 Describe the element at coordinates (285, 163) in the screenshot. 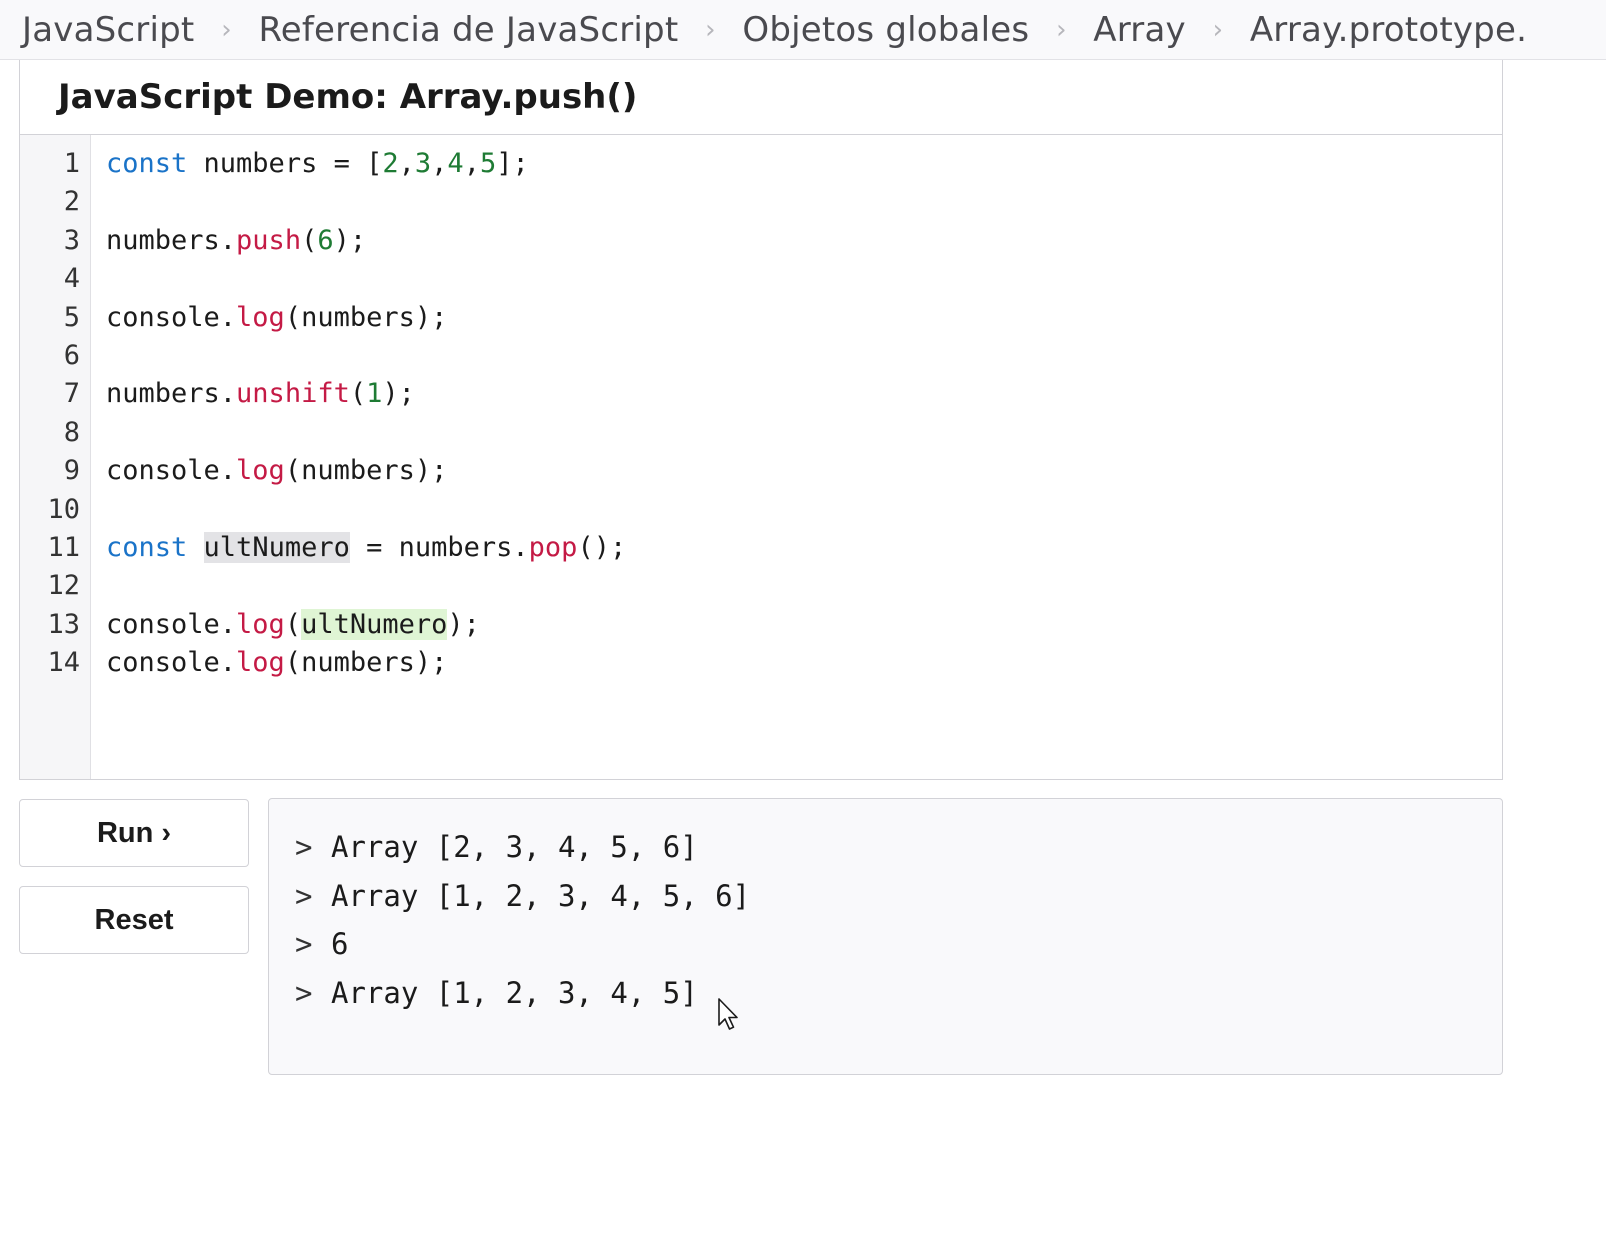

I see `code-token: numbers = [` at that location.